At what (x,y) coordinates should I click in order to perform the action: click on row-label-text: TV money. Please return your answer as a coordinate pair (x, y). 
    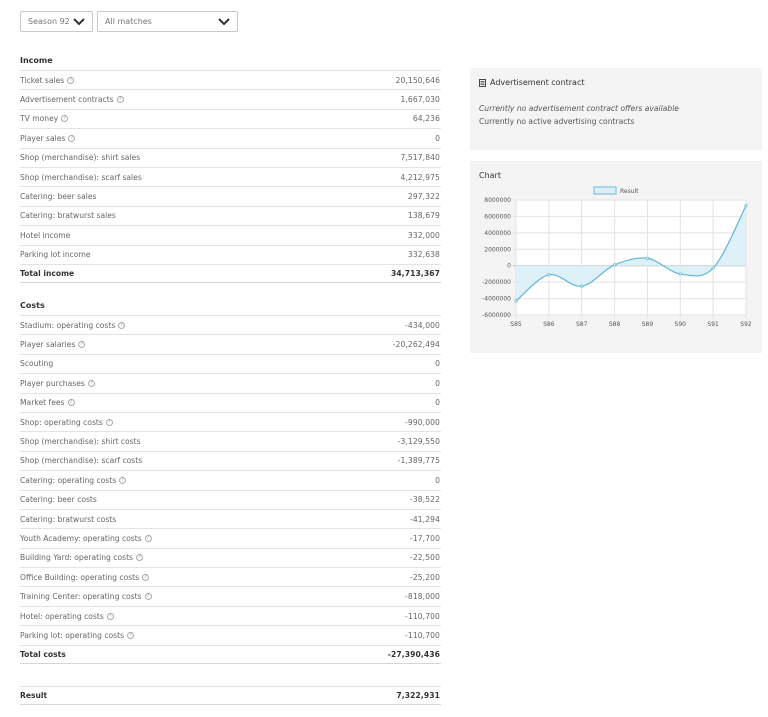
    Looking at the image, I should click on (39, 119).